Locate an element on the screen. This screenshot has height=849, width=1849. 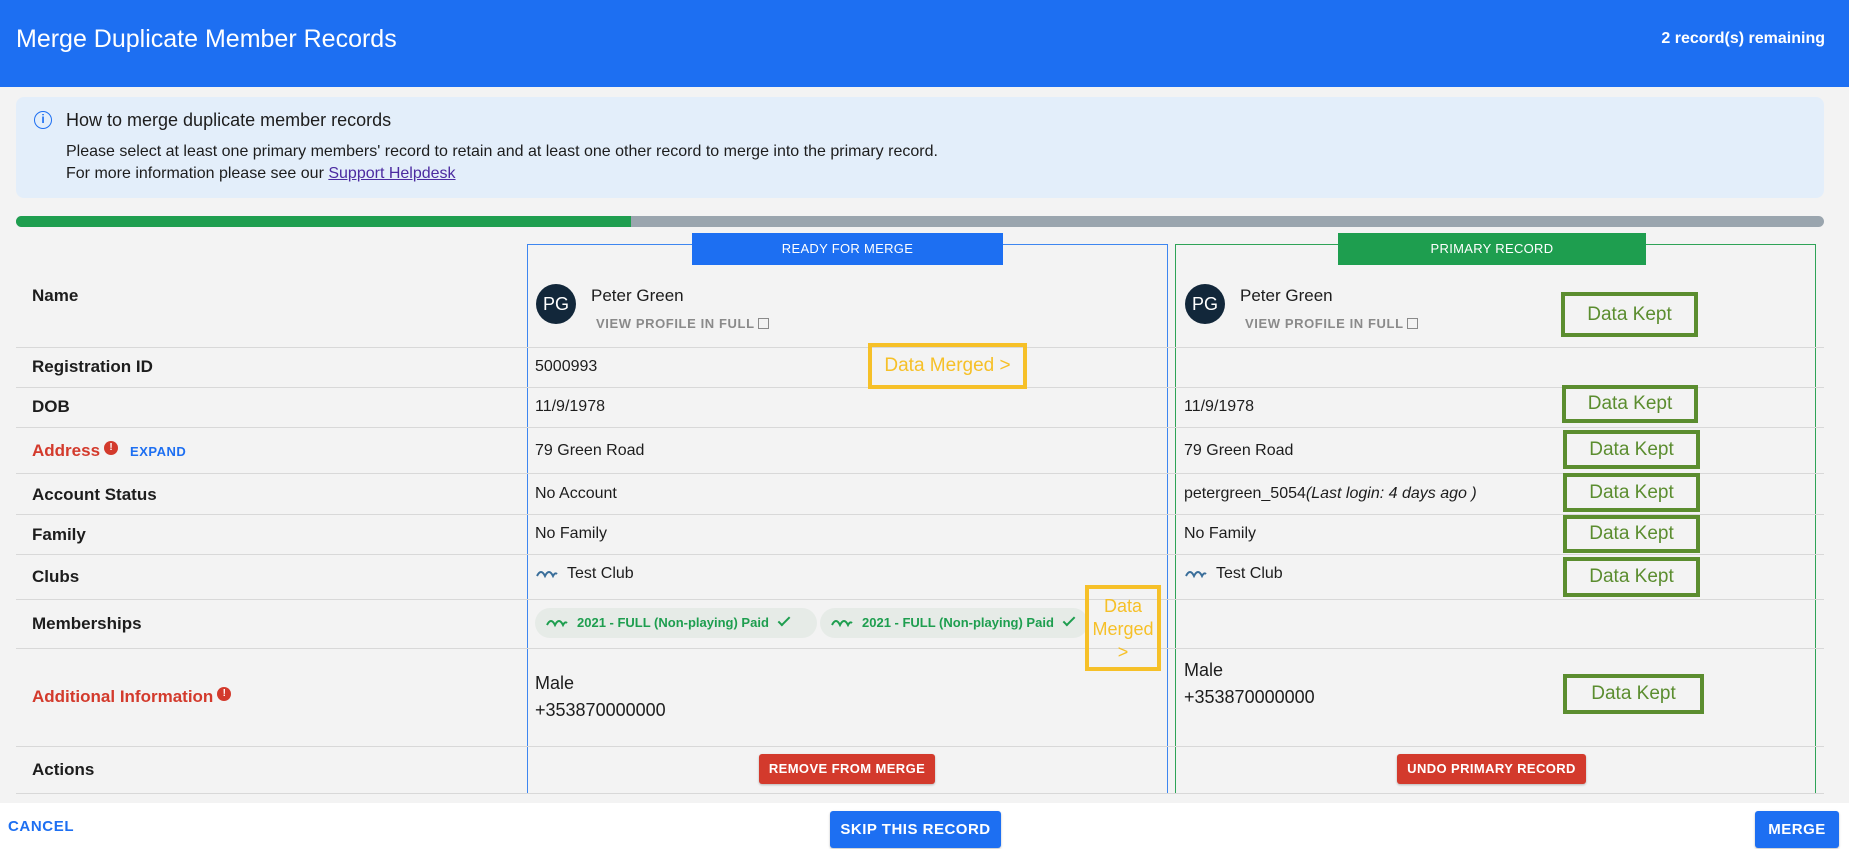
info-help-prefix: For more information please see our is located at coordinates (197, 173).